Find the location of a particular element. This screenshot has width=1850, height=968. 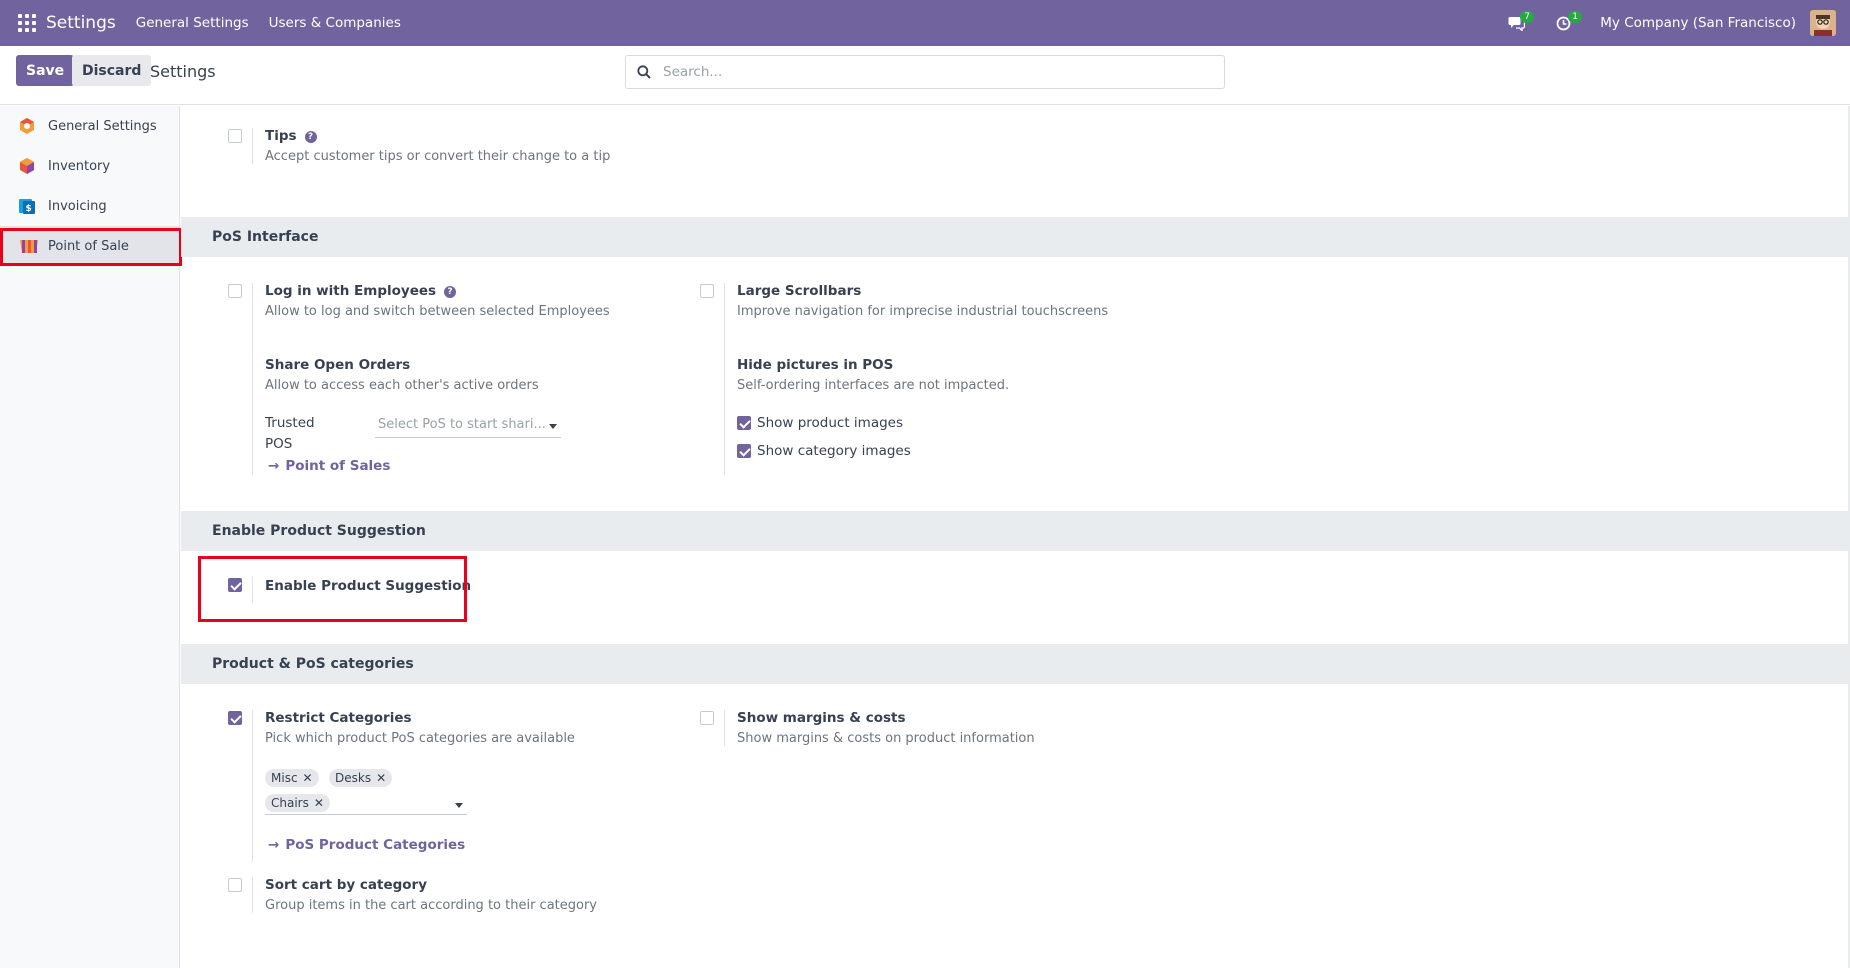

messages-button: 7 is located at coordinates (1519, 23).